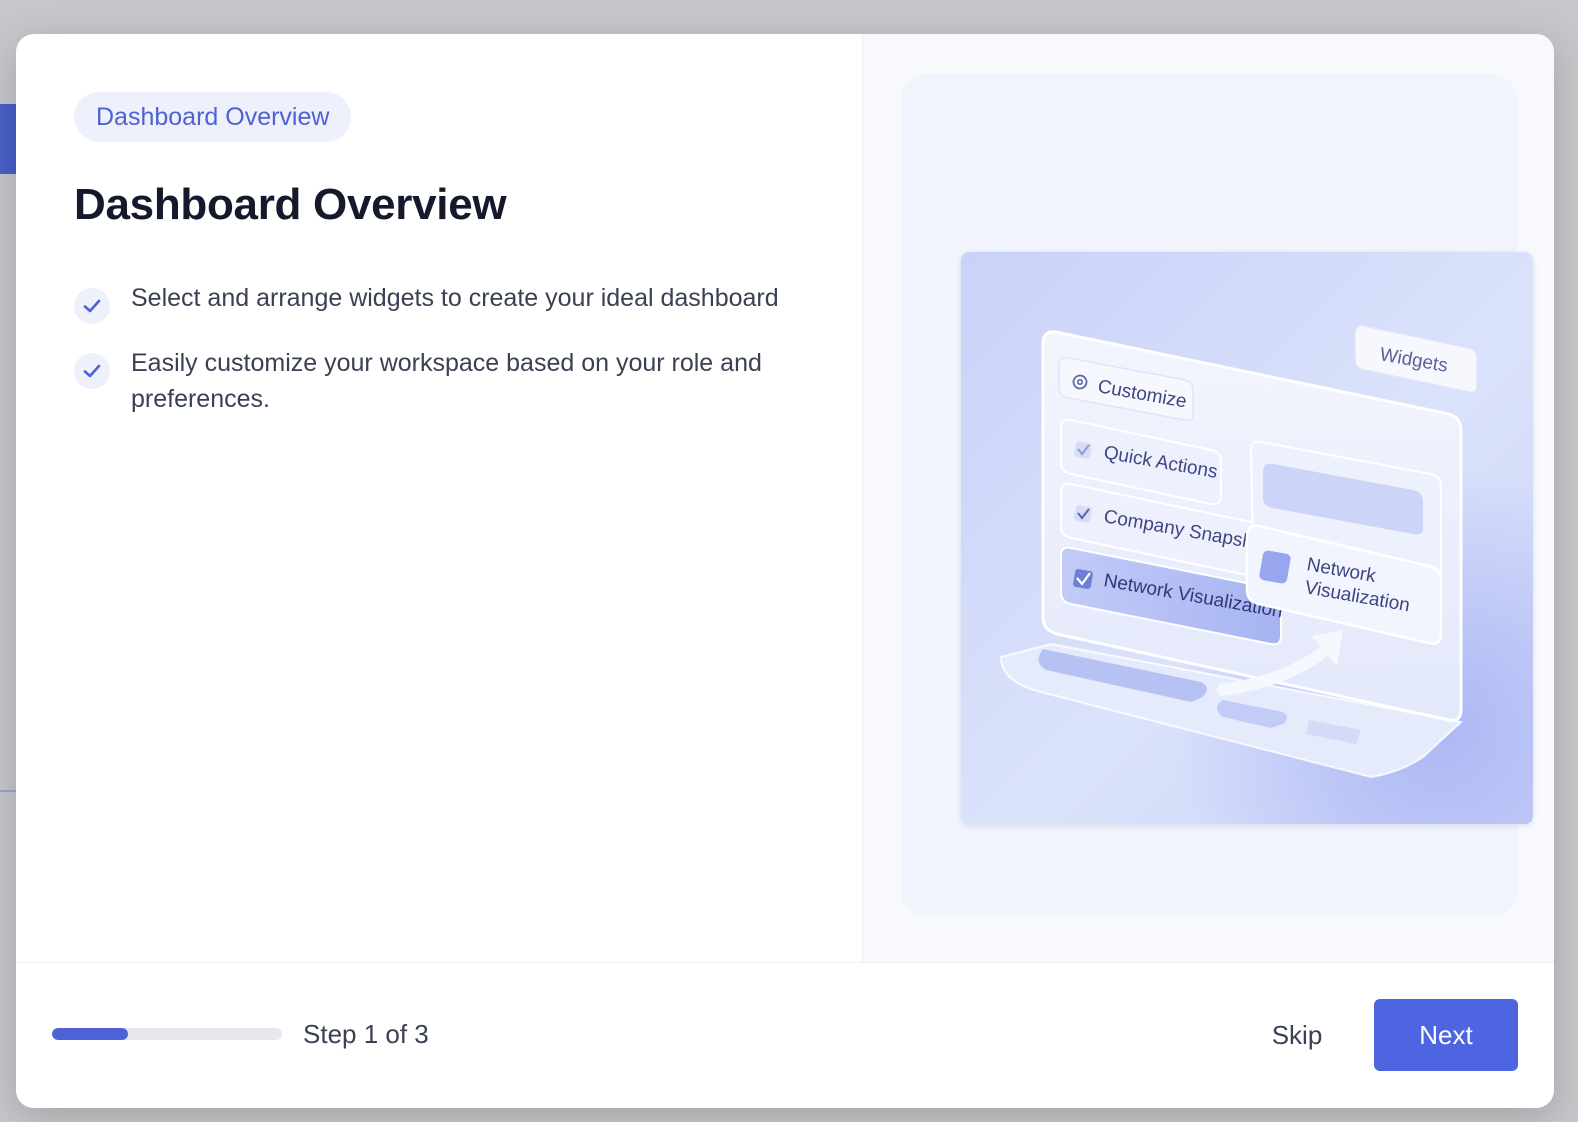 This screenshot has height=1122, width=1578. What do you see at coordinates (1446, 1035) in the screenshot?
I see `next-button: Next` at bounding box center [1446, 1035].